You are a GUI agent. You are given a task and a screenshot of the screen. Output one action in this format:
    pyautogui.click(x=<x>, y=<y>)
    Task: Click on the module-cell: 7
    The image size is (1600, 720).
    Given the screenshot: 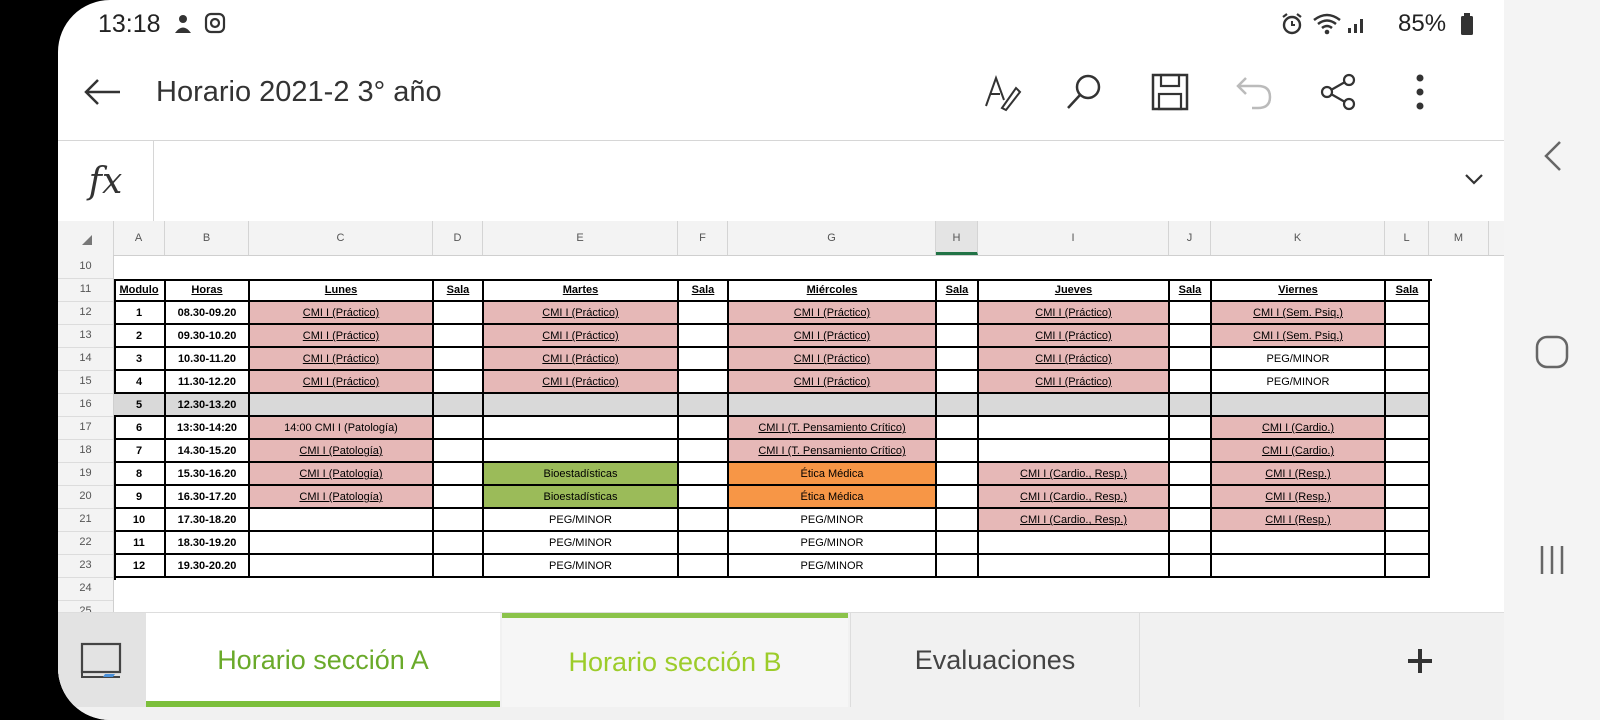 What is the action you would take?
    pyautogui.click(x=140, y=451)
    